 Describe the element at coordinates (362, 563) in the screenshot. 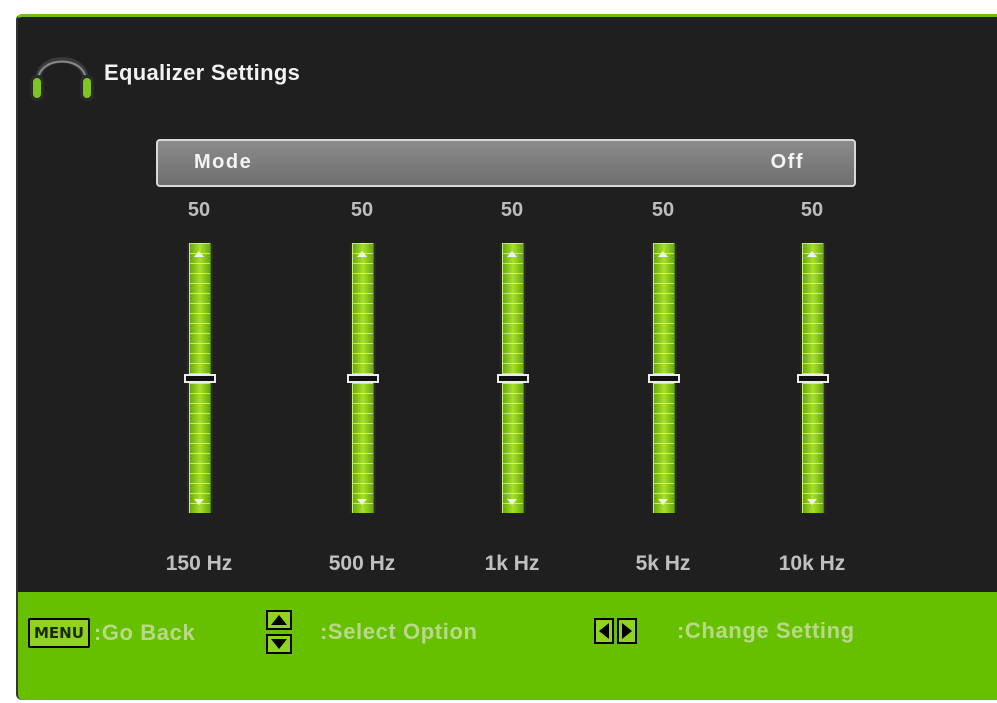

I see `band-label: 500 Hz` at that location.